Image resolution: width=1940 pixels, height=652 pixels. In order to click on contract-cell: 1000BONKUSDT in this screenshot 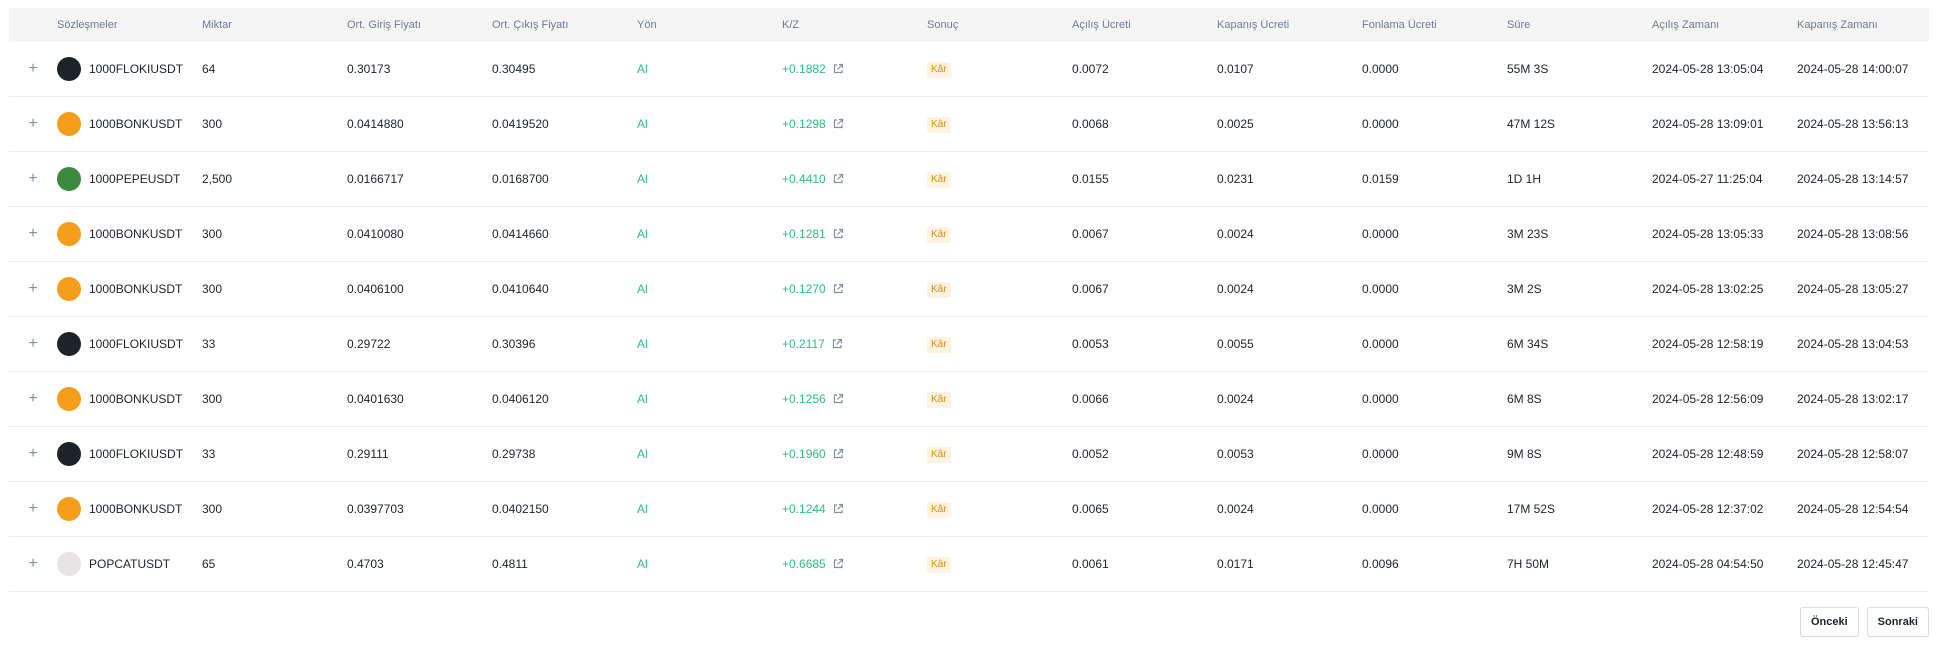, I will do `click(129, 234)`.